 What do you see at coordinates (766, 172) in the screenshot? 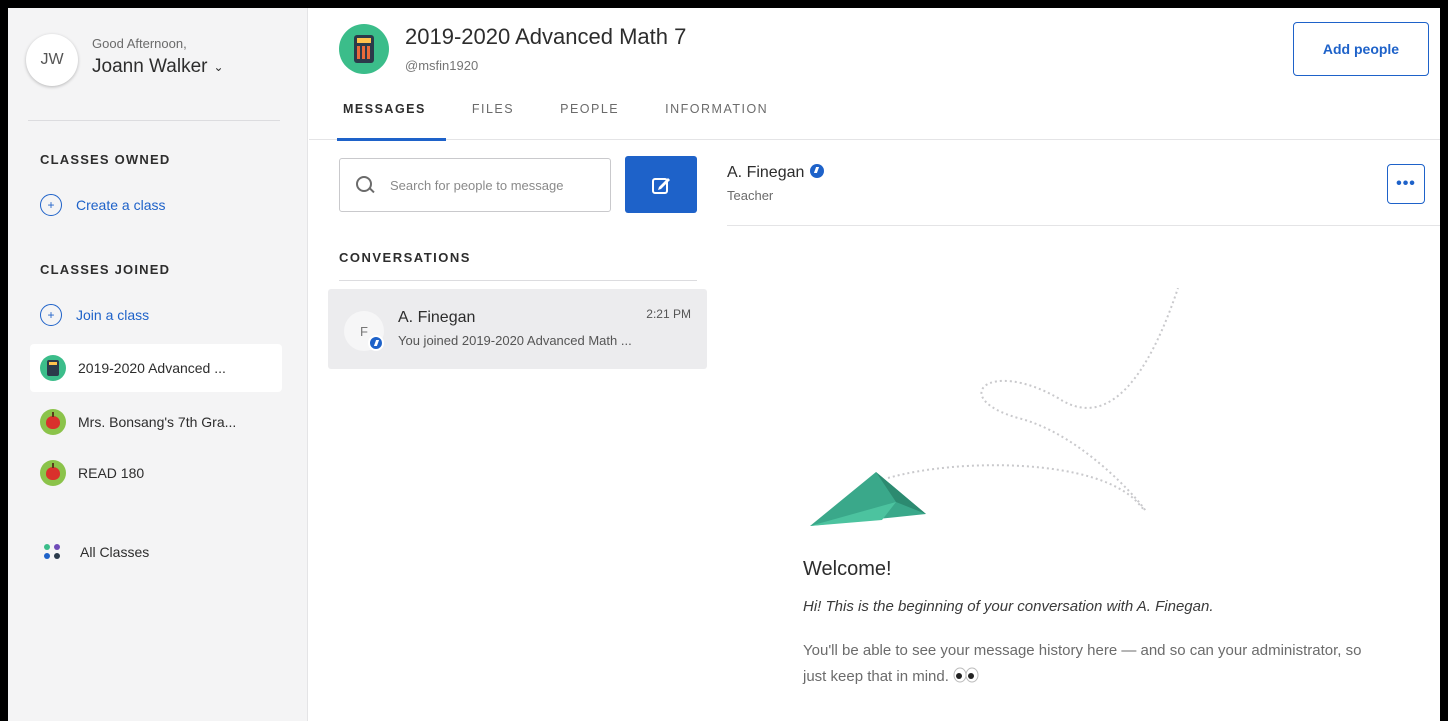
I see `chat-contact-name: A. Finegan` at bounding box center [766, 172].